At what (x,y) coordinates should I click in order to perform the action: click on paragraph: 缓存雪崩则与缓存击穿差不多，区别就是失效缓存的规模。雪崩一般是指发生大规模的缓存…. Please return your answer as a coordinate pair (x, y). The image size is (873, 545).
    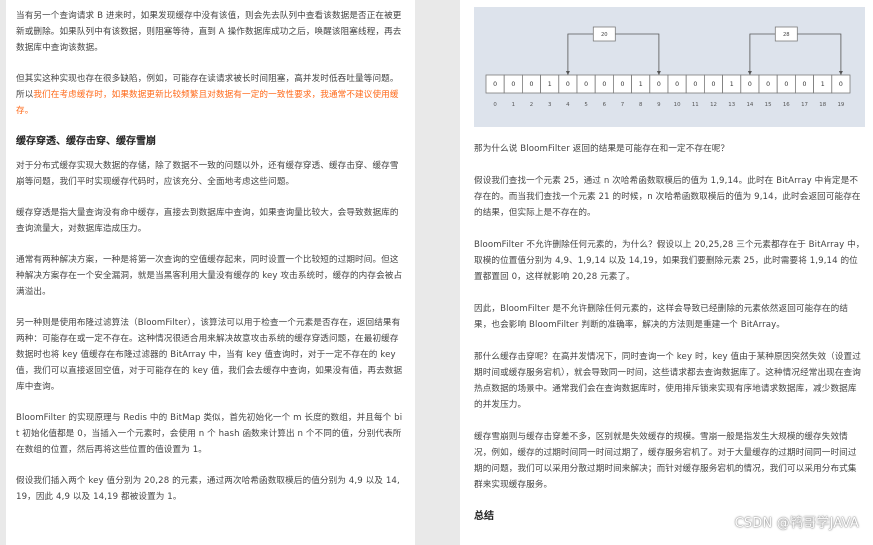
    Looking at the image, I should click on (665, 461).